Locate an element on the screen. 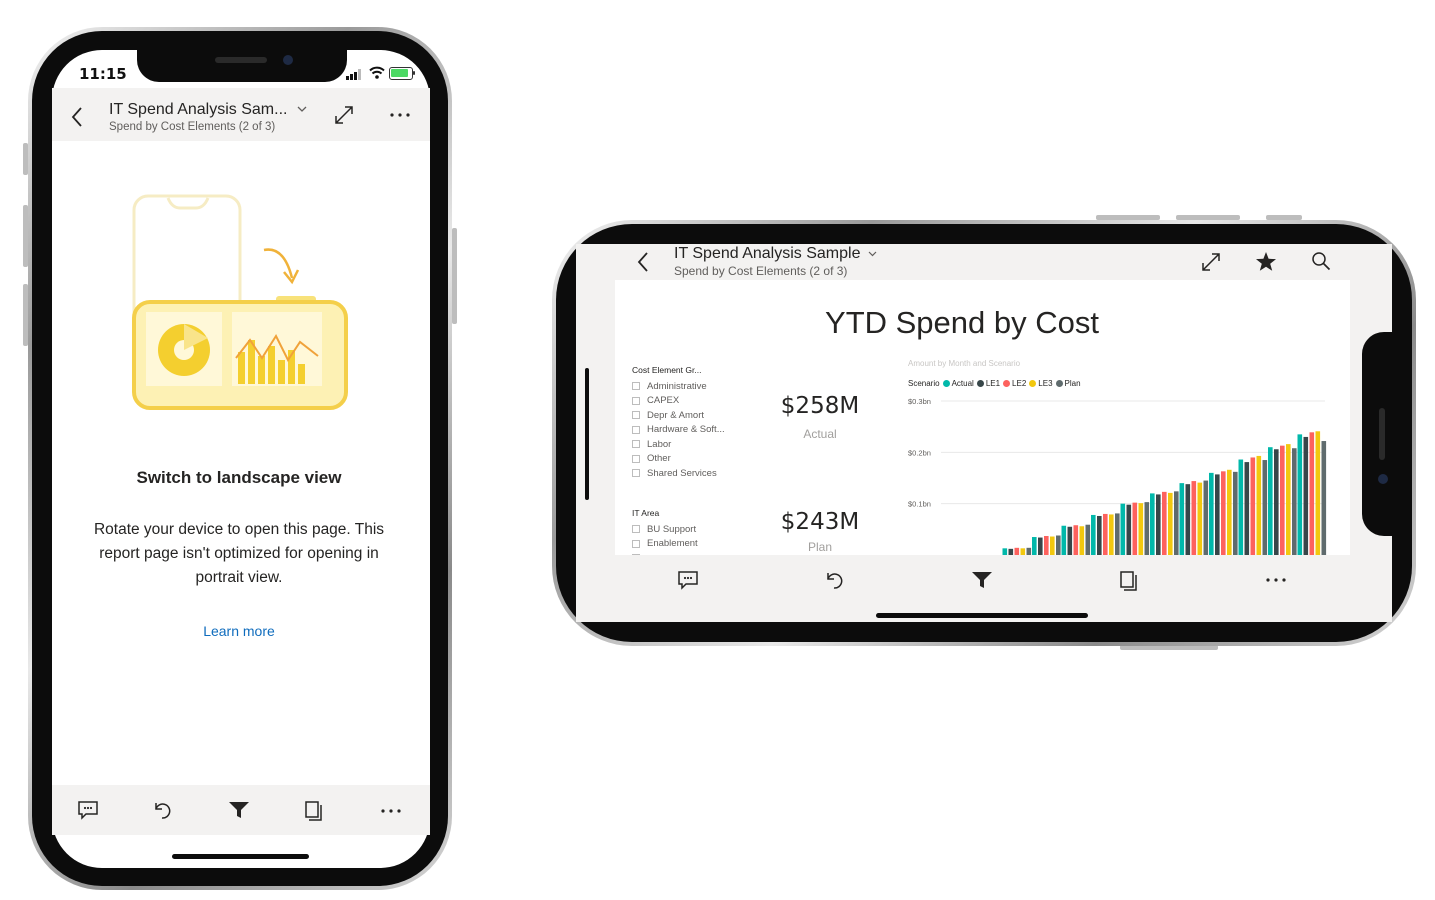 The image size is (1435, 900). bar-le2-m5 is located at coordinates (1105, 534).